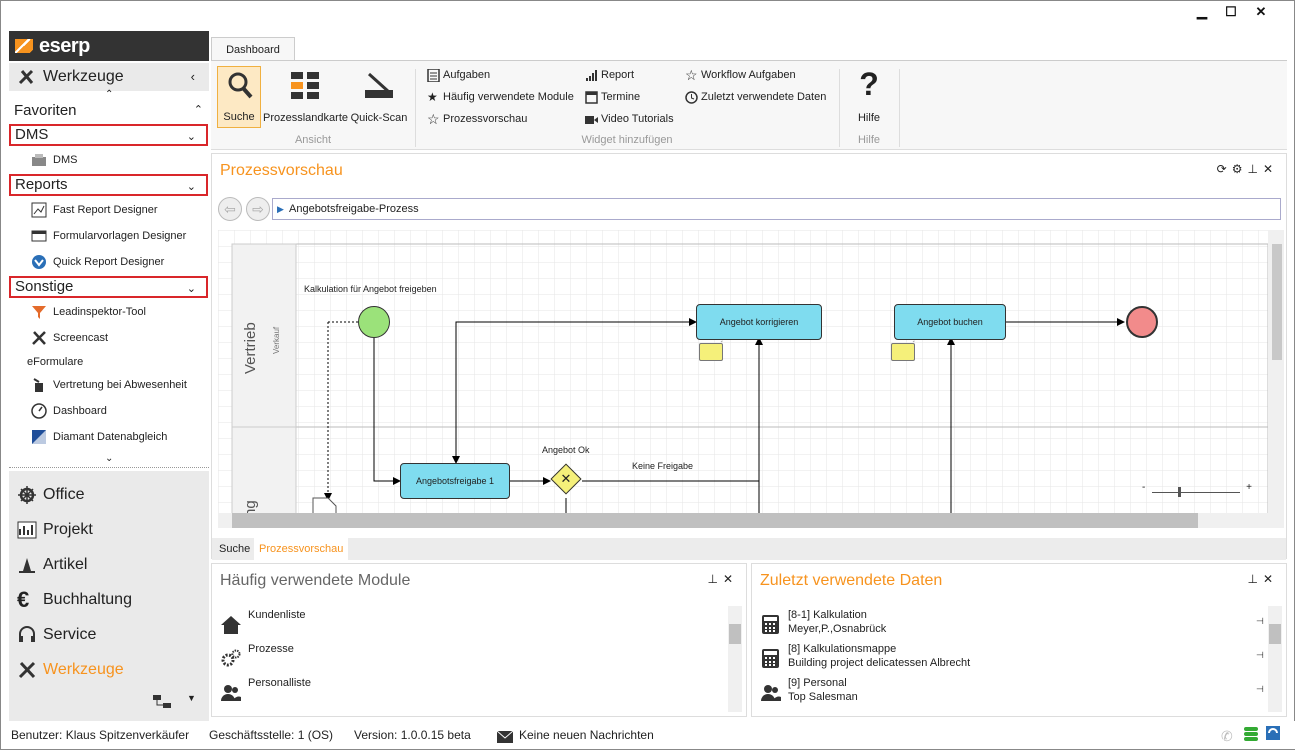 The height and width of the screenshot is (750, 1295). Describe the element at coordinates (250, 508) in the screenshot. I see `lane-2: ng` at that location.